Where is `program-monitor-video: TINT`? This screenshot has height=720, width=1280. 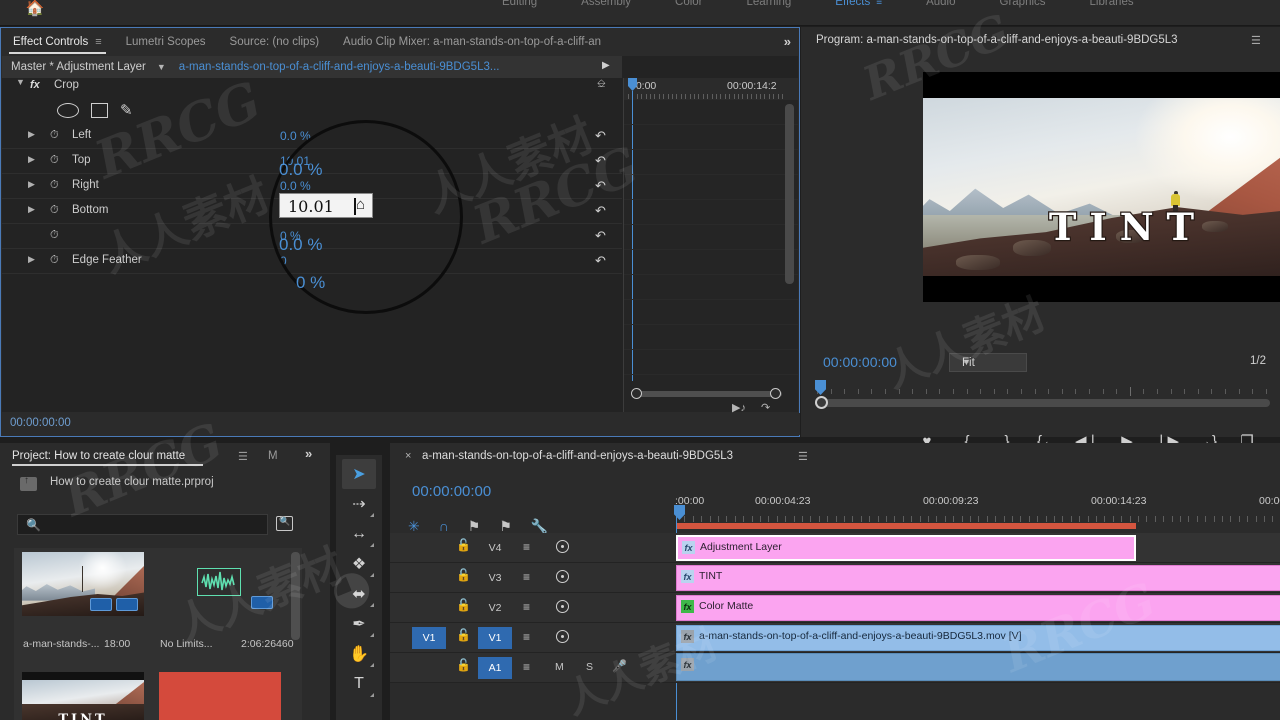 program-monitor-video: TINT is located at coordinates (1101, 187).